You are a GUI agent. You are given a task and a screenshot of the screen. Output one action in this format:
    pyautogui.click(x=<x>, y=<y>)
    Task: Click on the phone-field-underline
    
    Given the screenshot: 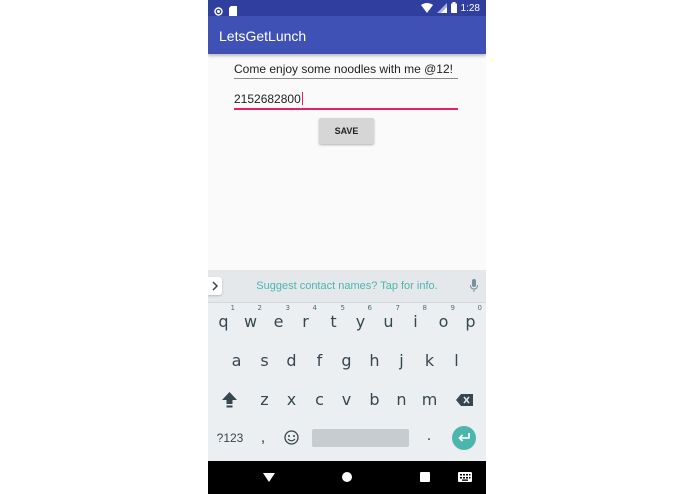 What is the action you would take?
    pyautogui.click(x=346, y=109)
    